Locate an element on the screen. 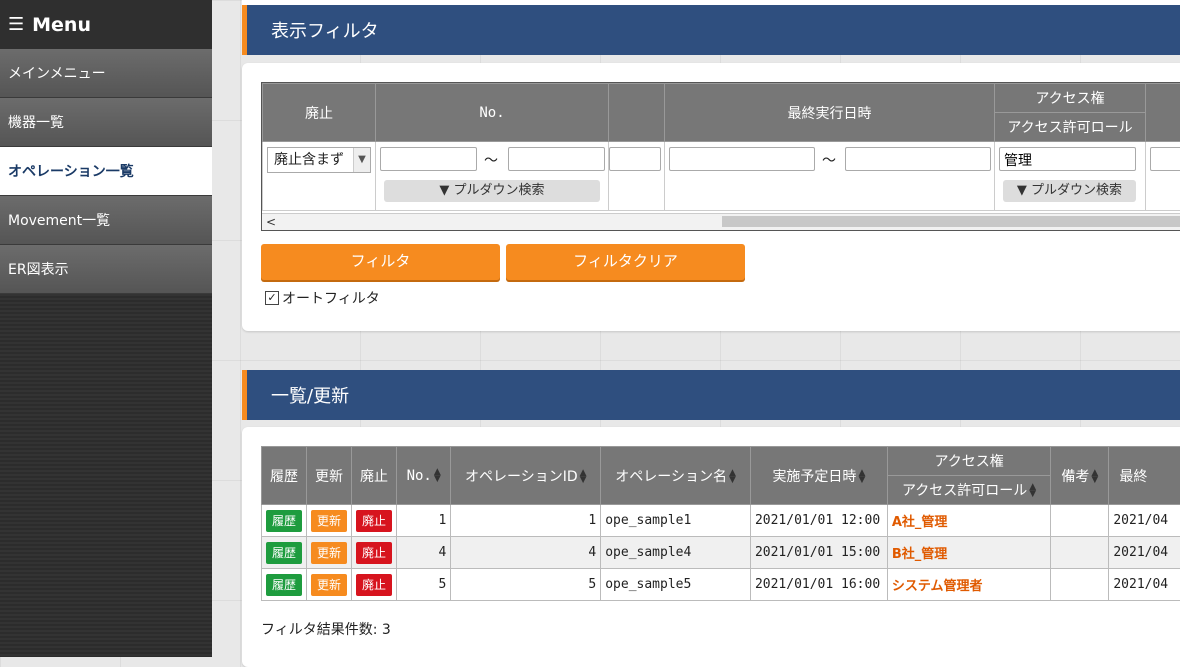 This screenshot has width=1180, height=667. operation-name-cell: ope_sample4 is located at coordinates (676, 553).